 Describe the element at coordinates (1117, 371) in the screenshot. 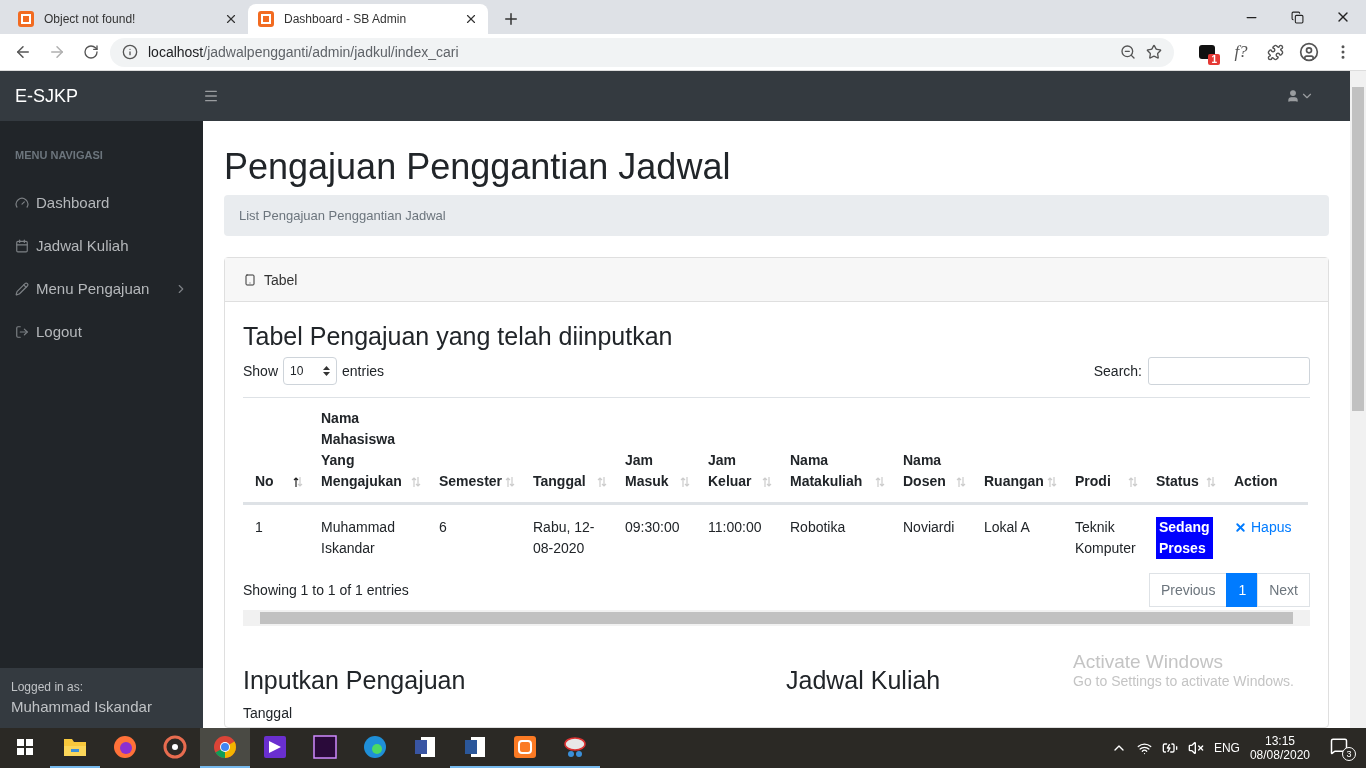

I see `search-label: Search:` at that location.